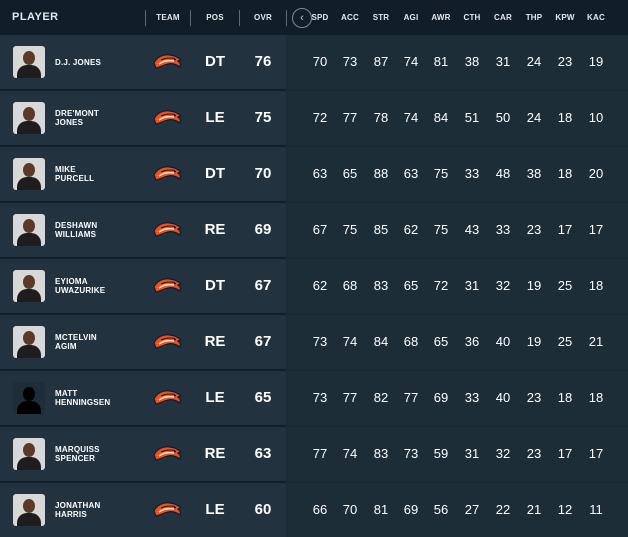 This screenshot has height=537, width=628. Describe the element at coordinates (472, 453) in the screenshot. I see `stat-cth: 31` at that location.